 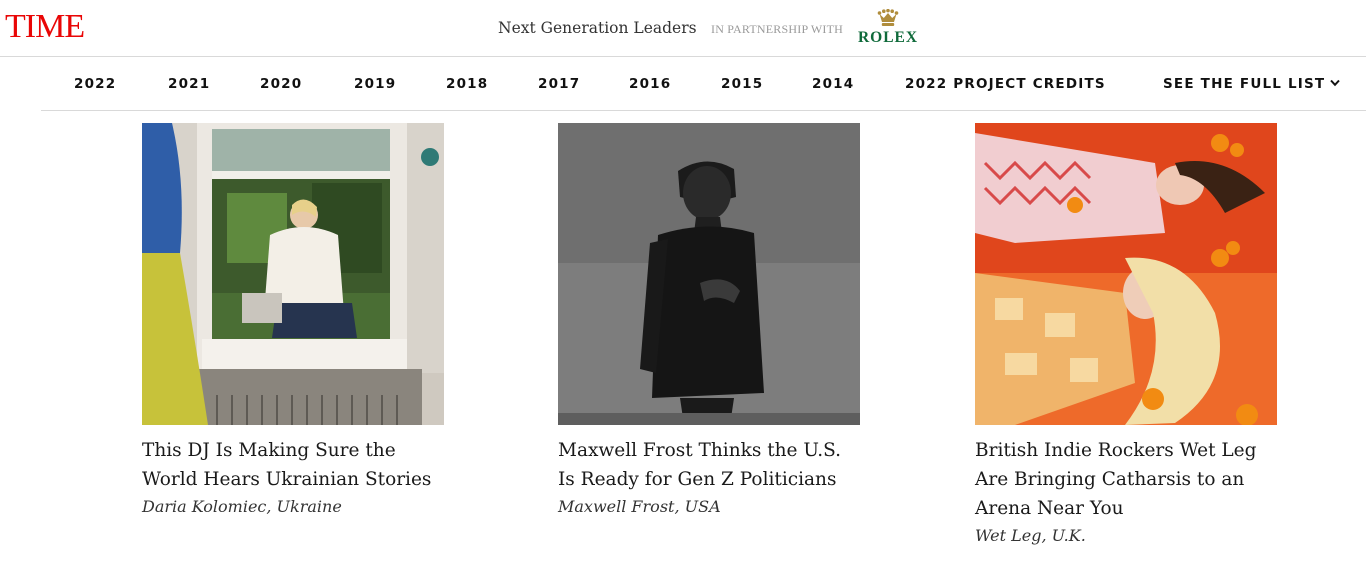 I want to click on story-image-wet-leg, so click(x=1126, y=274).